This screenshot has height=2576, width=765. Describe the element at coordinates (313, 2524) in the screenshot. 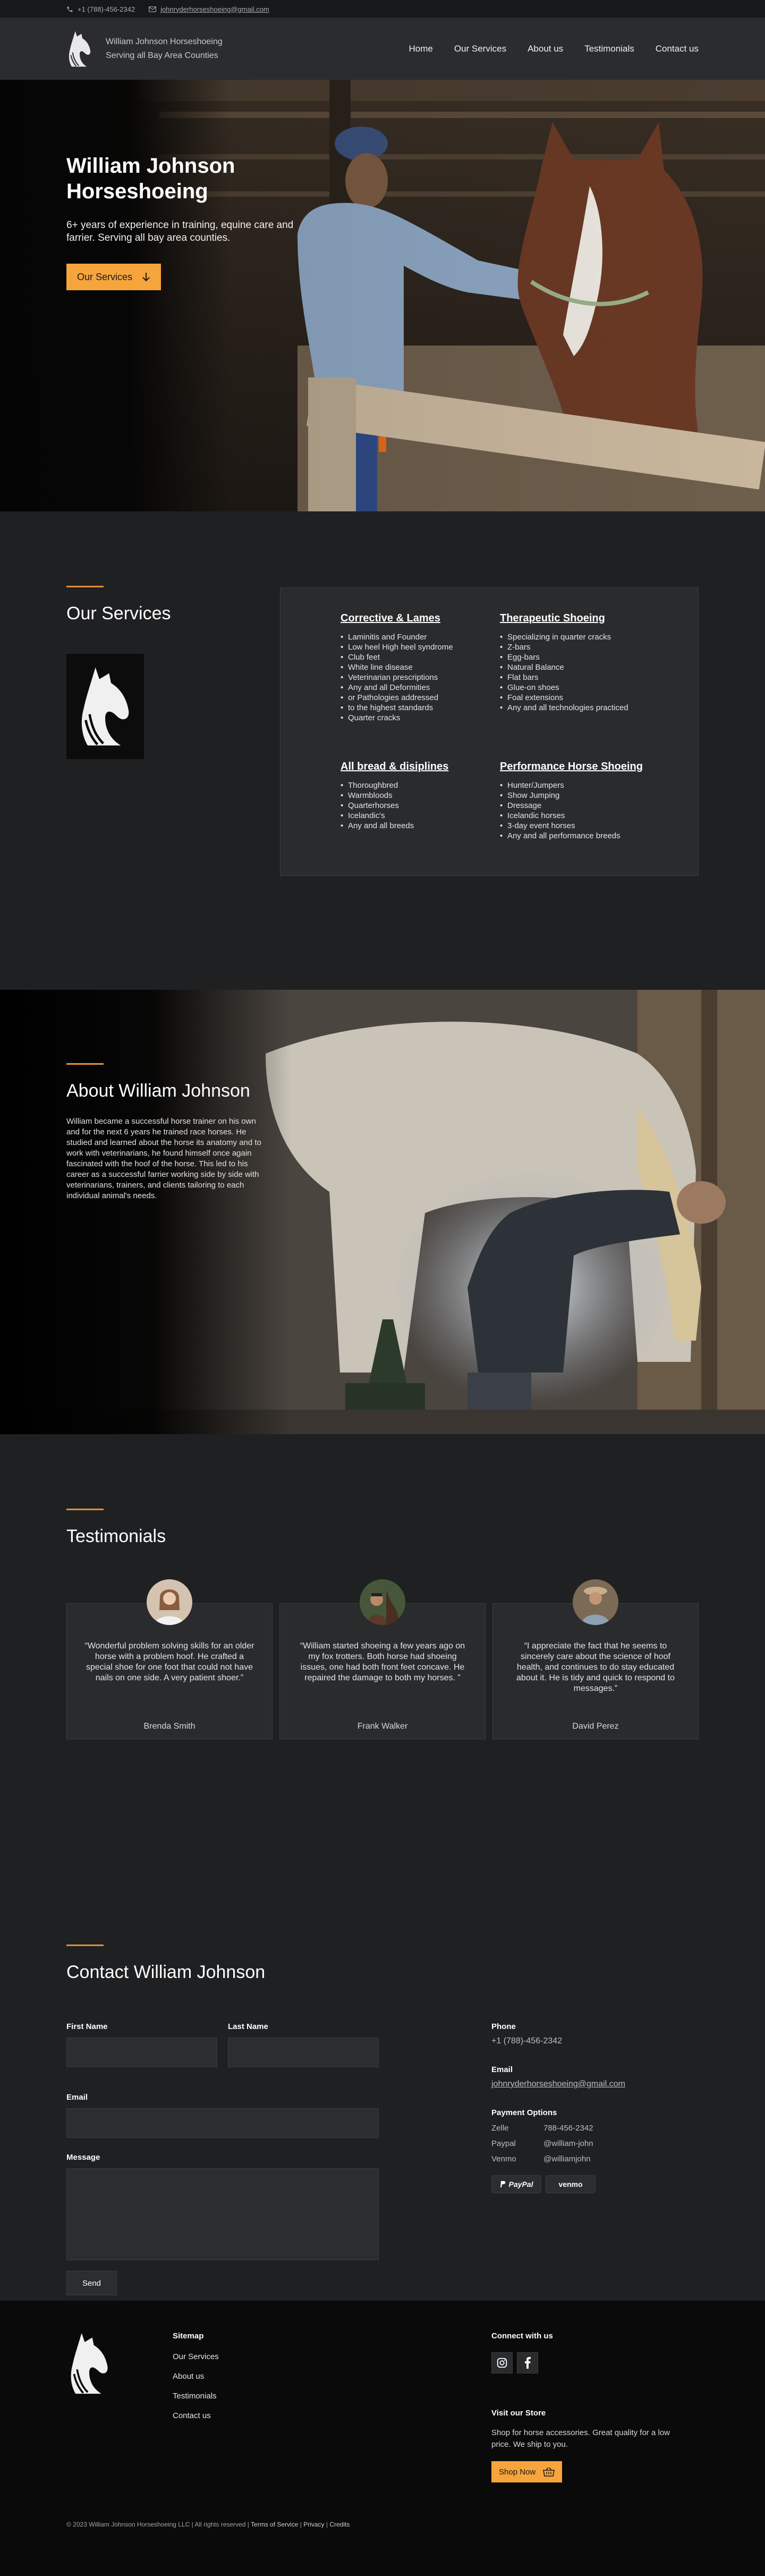

I see `privacy-link: Privacy` at that location.